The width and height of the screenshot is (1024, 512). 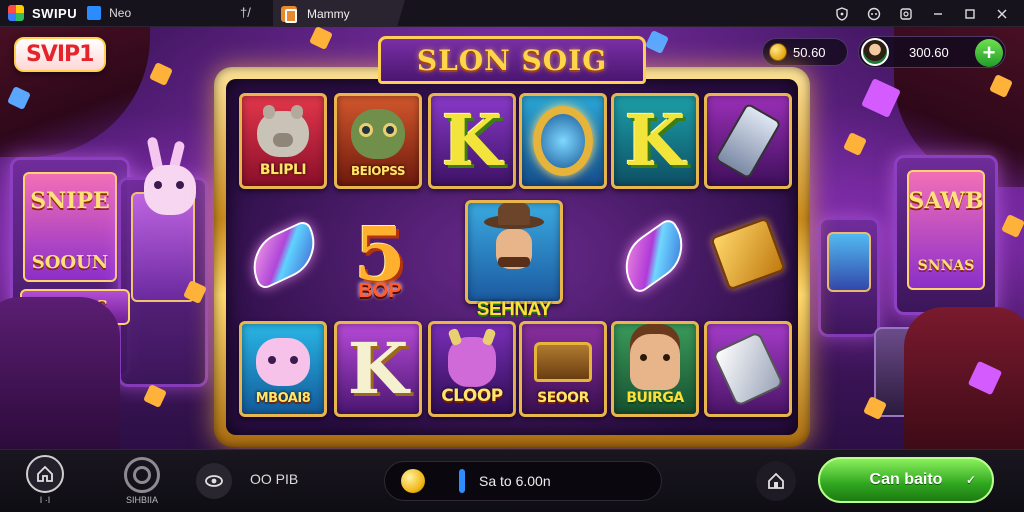 I want to click on reel-tile-r2c3-hero, so click(x=514, y=252).